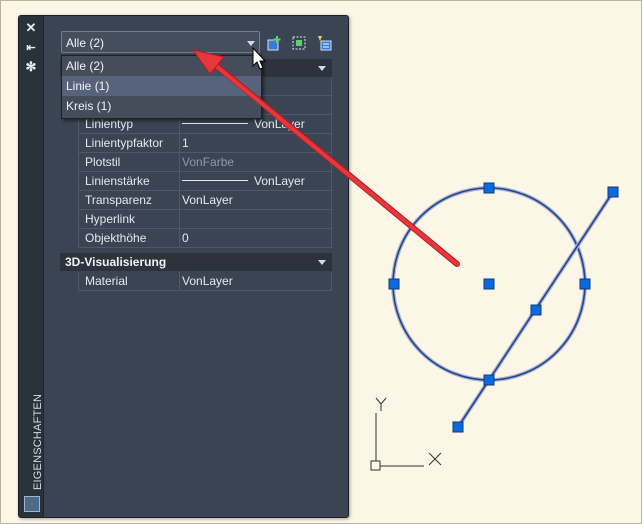  What do you see at coordinates (585, 284) in the screenshot?
I see `circle-grip-right` at bounding box center [585, 284].